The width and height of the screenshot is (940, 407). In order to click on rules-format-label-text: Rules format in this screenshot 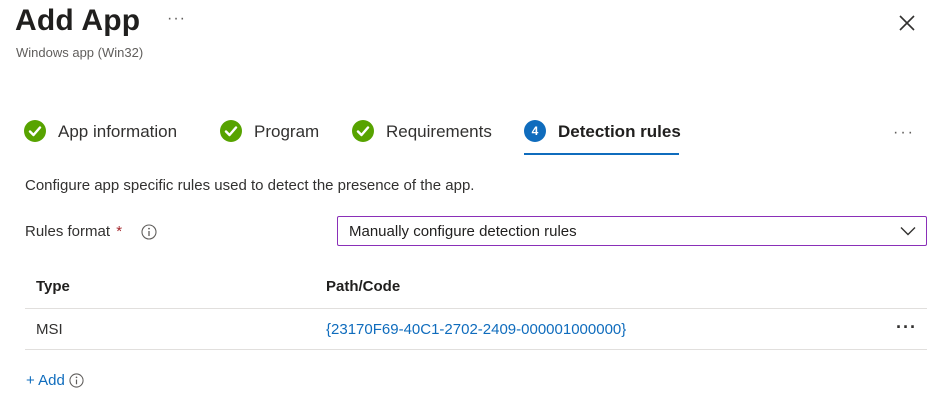, I will do `click(68, 231)`.